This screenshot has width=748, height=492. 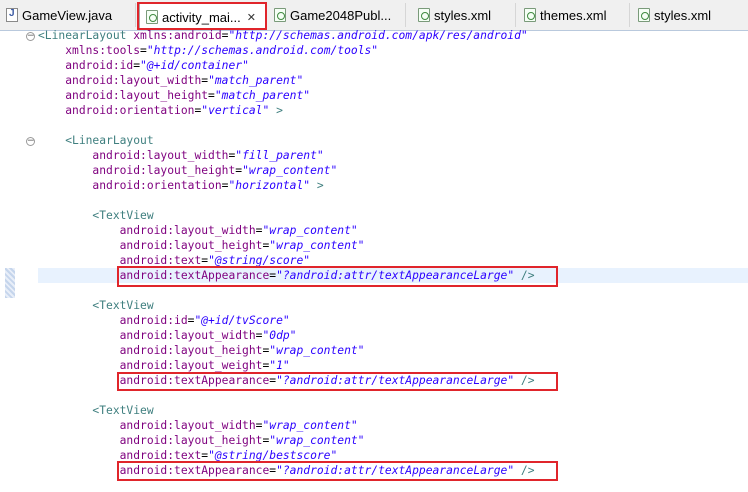 What do you see at coordinates (286, 230) in the screenshot?
I see `code-line: android:layout_width="wrap_content"` at bounding box center [286, 230].